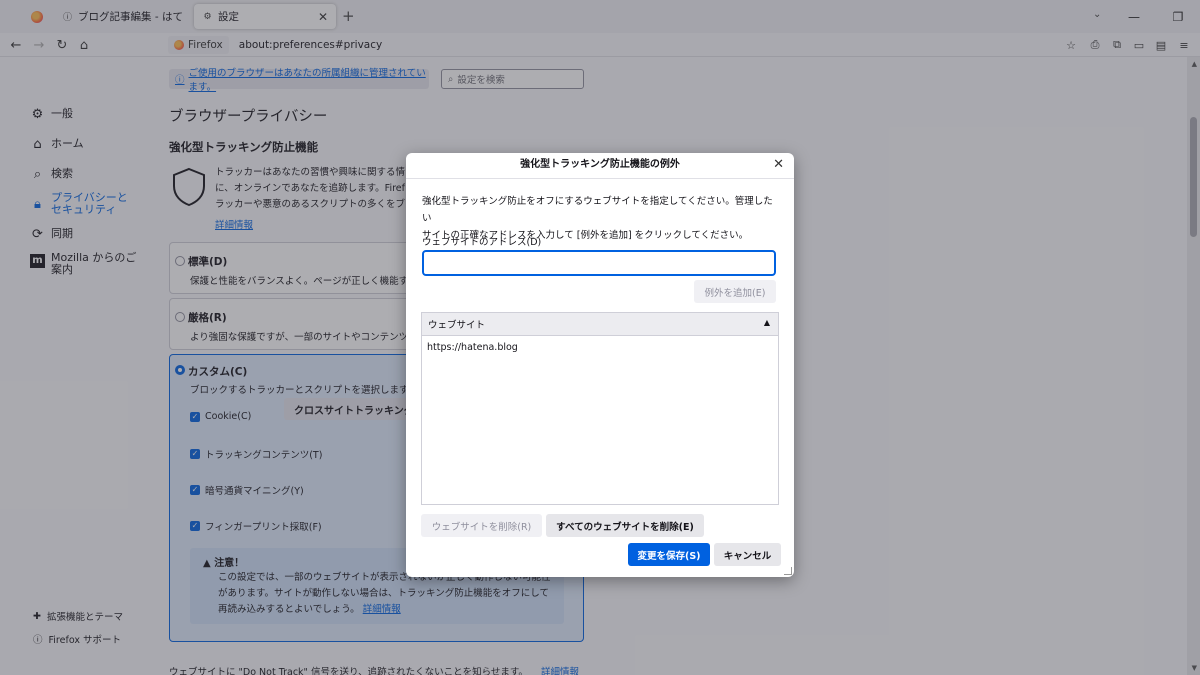 Image resolution: width=1200 pixels, height=675 pixels. What do you see at coordinates (735, 291) in the screenshot?
I see `add-exception-button: 例外を追加(E)` at bounding box center [735, 291].